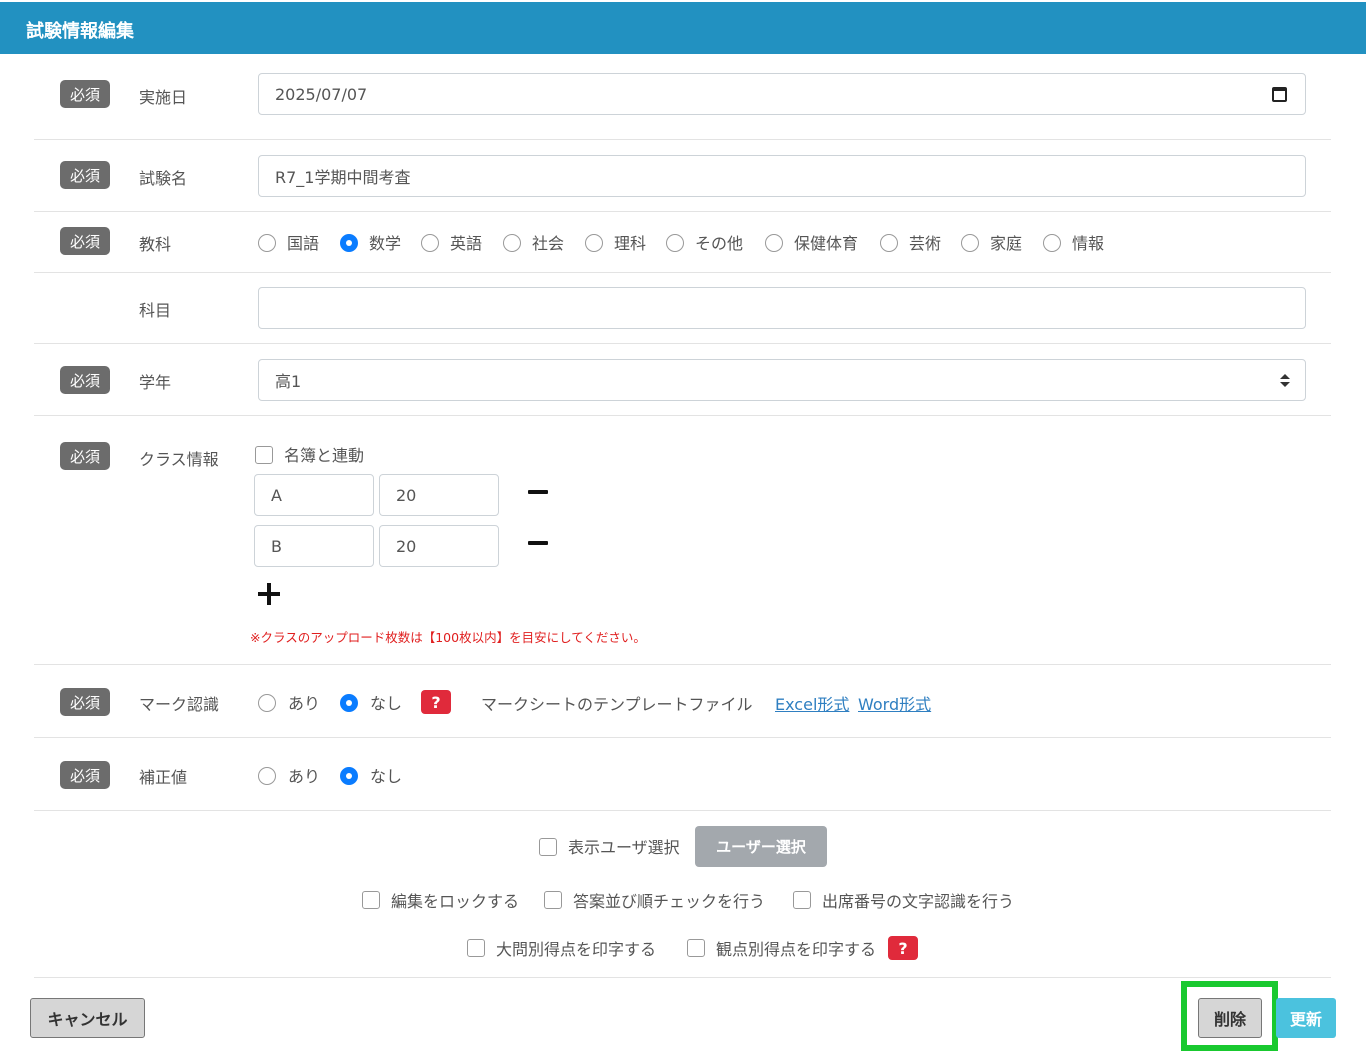  I want to click on mark-recognition-label: マーク認識, so click(179, 704).